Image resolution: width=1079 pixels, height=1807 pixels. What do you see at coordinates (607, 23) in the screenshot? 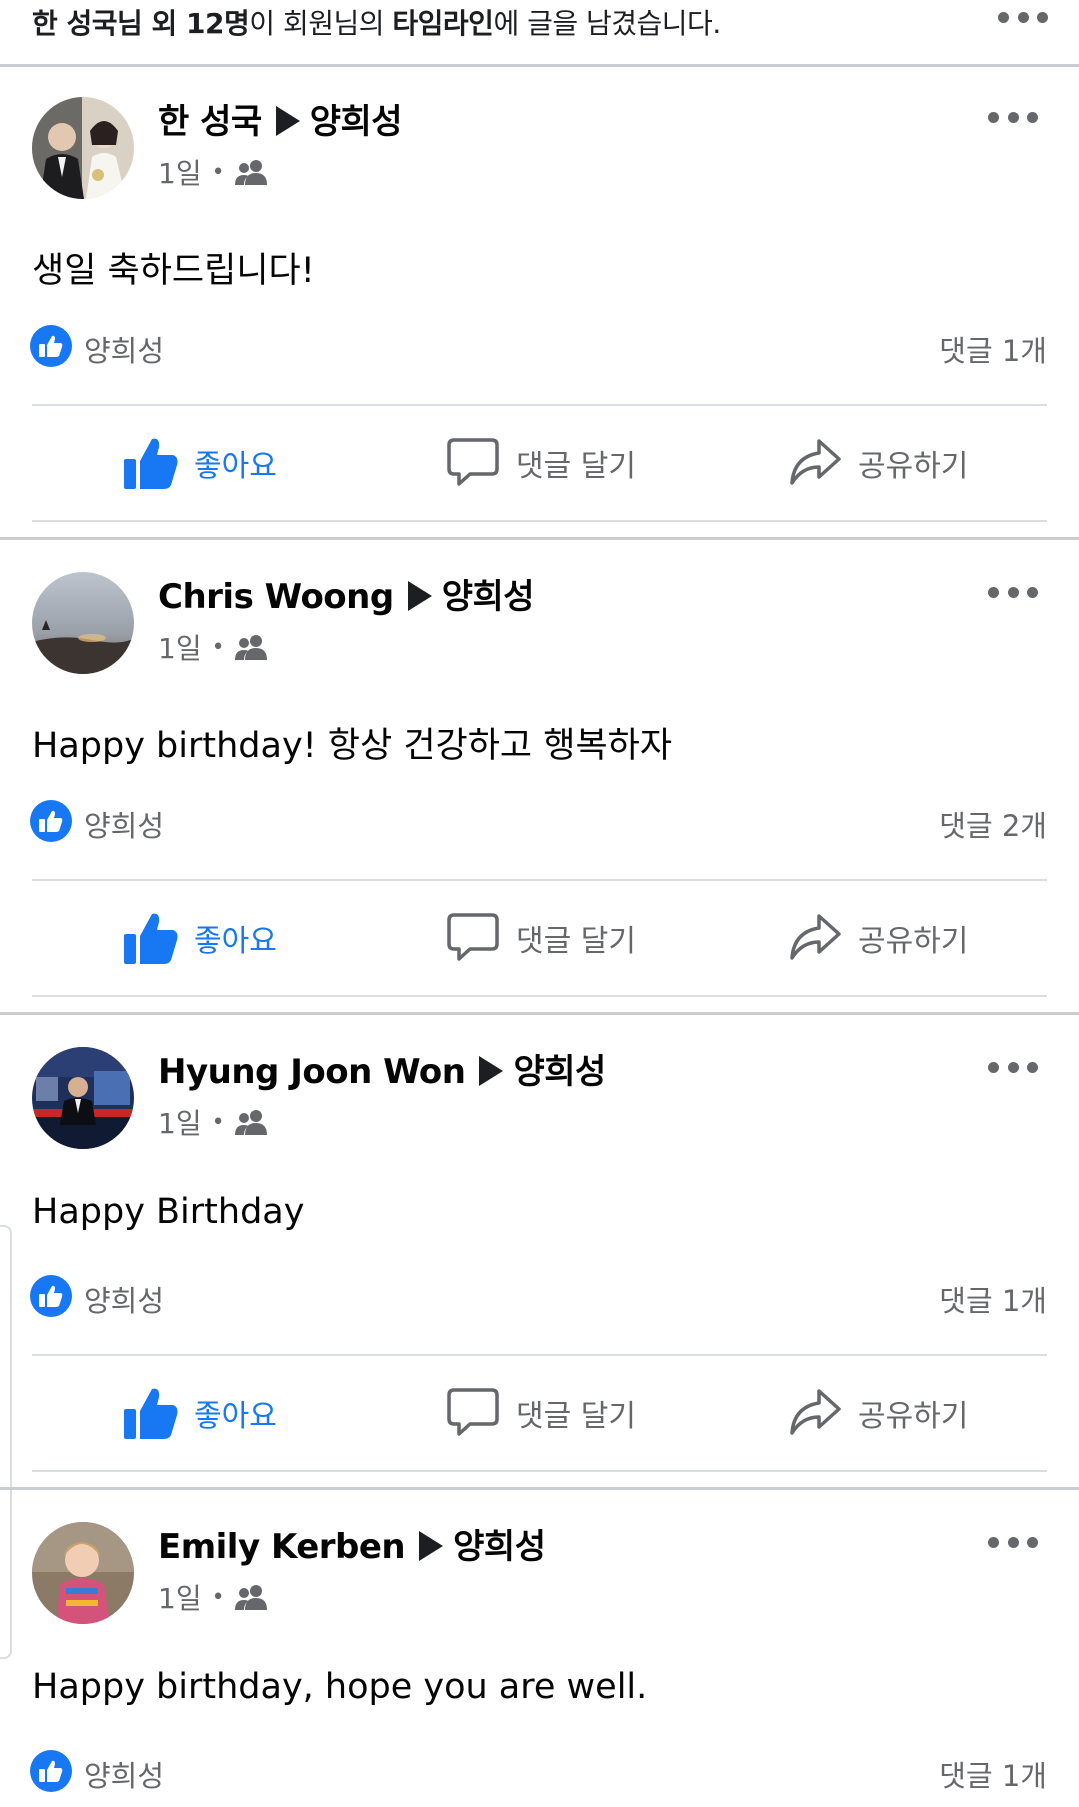
I see `notification-end: 에 글을 남겼습니다.` at bounding box center [607, 23].